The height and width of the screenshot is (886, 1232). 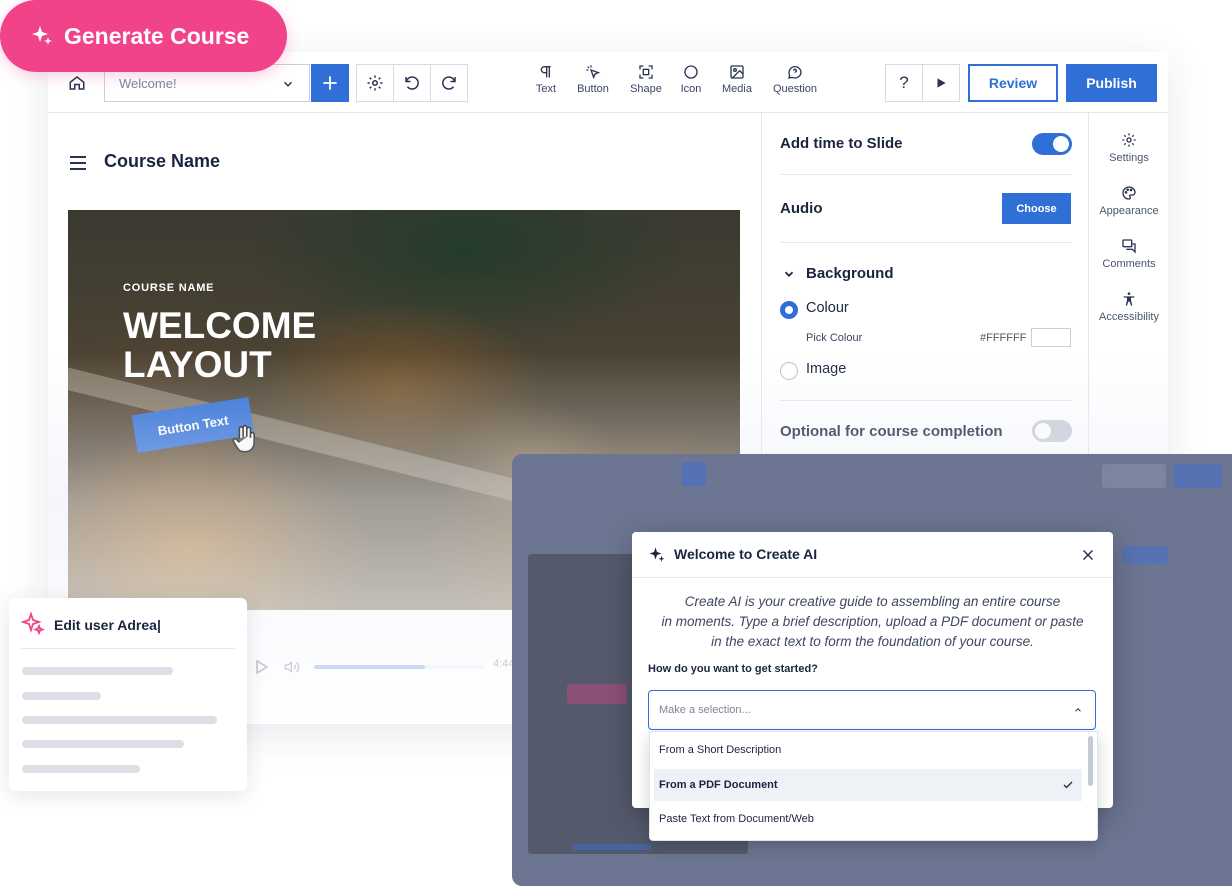 What do you see at coordinates (128, 694) in the screenshot?
I see `edit-user-card: Edit user Adrea|` at bounding box center [128, 694].